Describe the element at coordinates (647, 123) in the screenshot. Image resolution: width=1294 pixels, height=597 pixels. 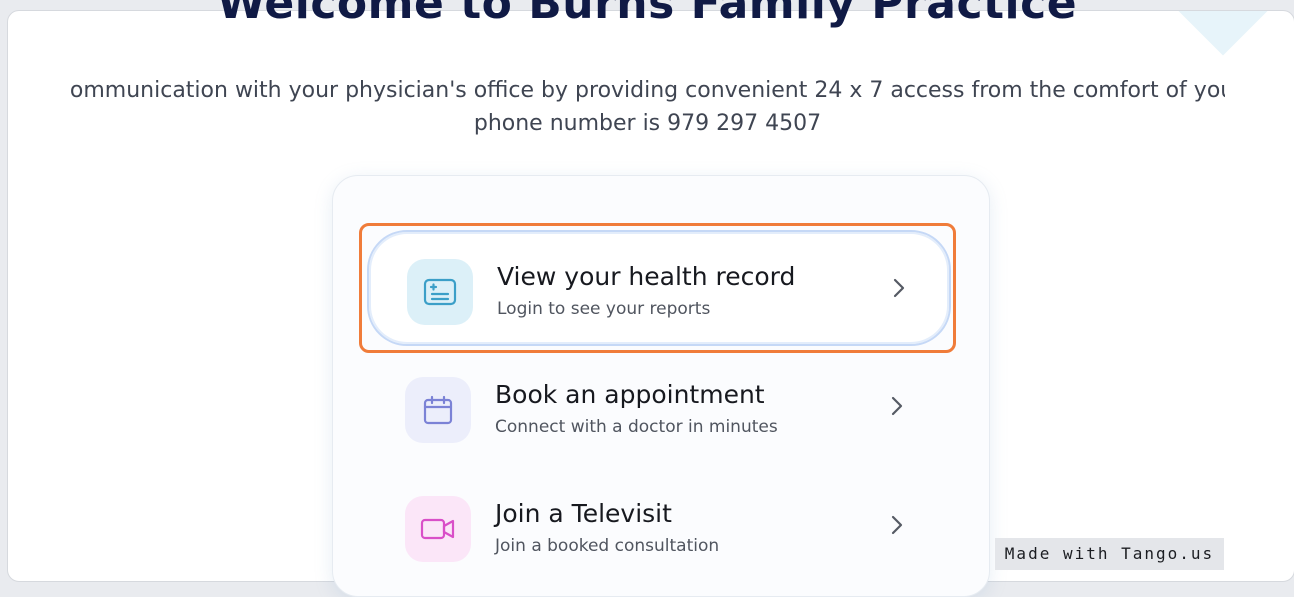
I see `subtitle-line-2: phone number is 979 297 4507` at that location.